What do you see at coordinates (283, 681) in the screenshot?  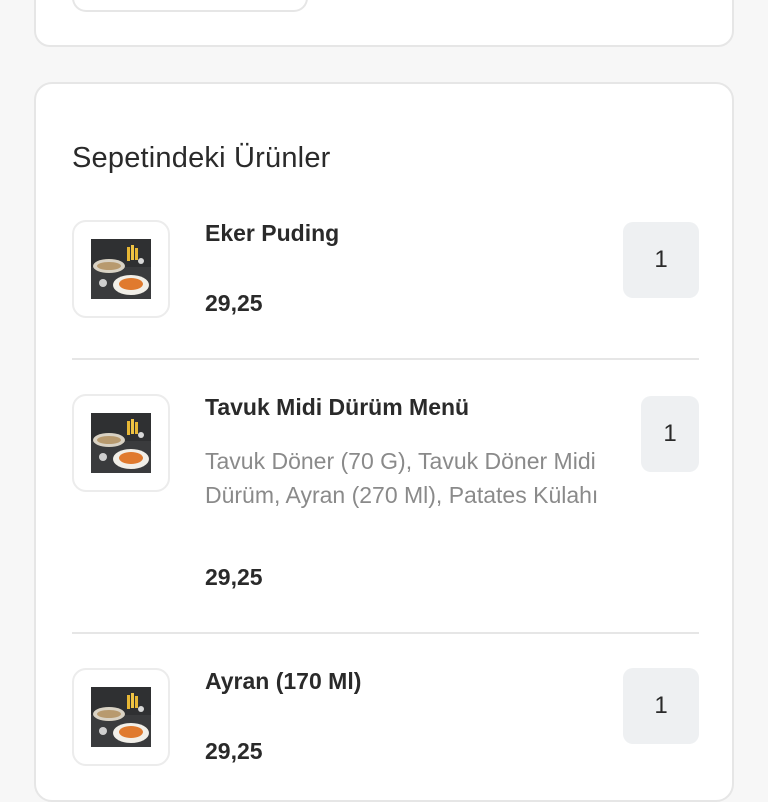 I see `product-name: Ayran (170 Ml)` at bounding box center [283, 681].